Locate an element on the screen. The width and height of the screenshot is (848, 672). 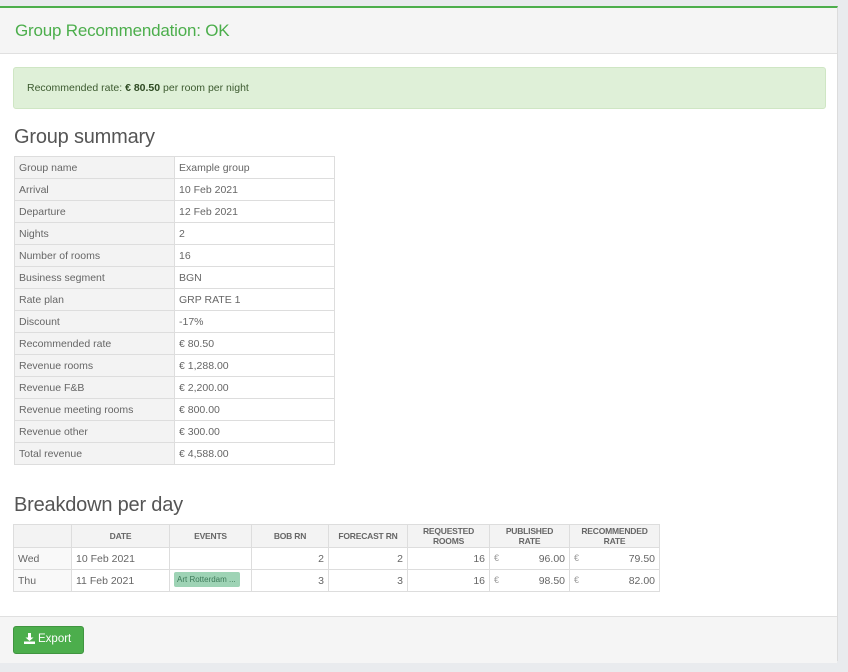
cell-events is located at coordinates (210, 558).